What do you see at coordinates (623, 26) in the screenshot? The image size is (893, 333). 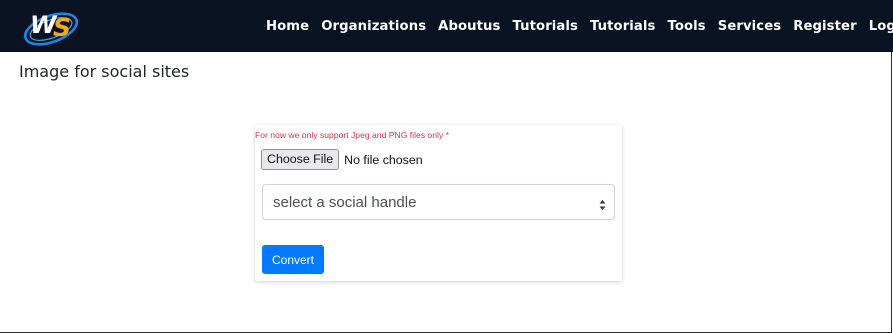 I see `nav-tutorials-2: Tutorials` at bounding box center [623, 26].